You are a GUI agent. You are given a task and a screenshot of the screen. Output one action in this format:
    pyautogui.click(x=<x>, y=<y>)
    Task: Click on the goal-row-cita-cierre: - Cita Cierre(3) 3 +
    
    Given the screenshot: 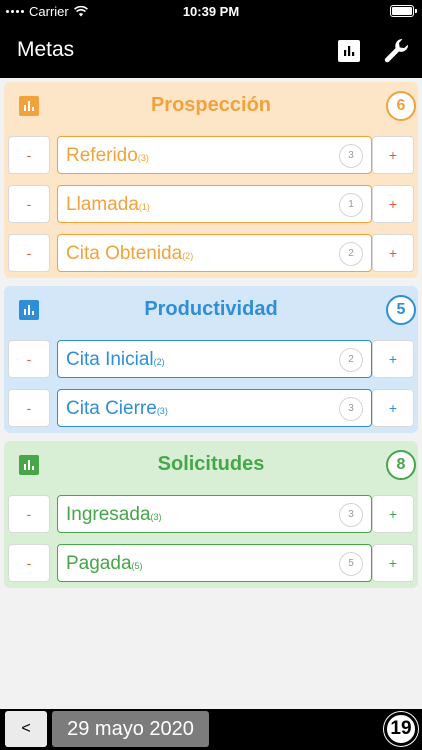 What is the action you would take?
    pyautogui.click(x=211, y=408)
    